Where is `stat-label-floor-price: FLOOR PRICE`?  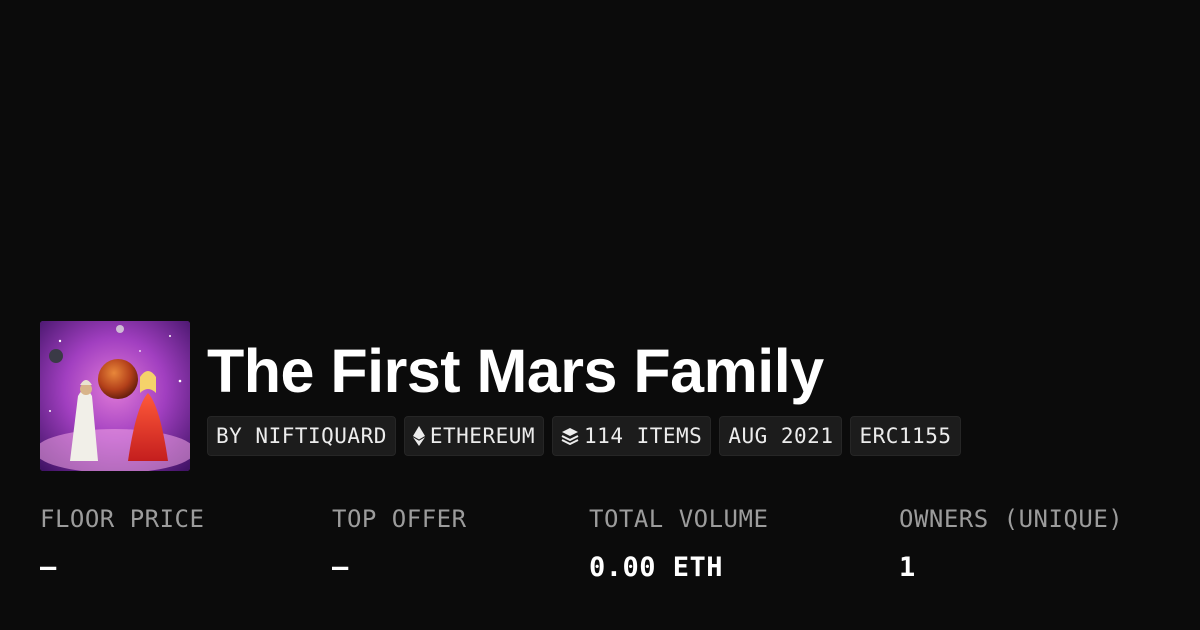
stat-label-floor-price: FLOOR PRICE is located at coordinates (122, 519).